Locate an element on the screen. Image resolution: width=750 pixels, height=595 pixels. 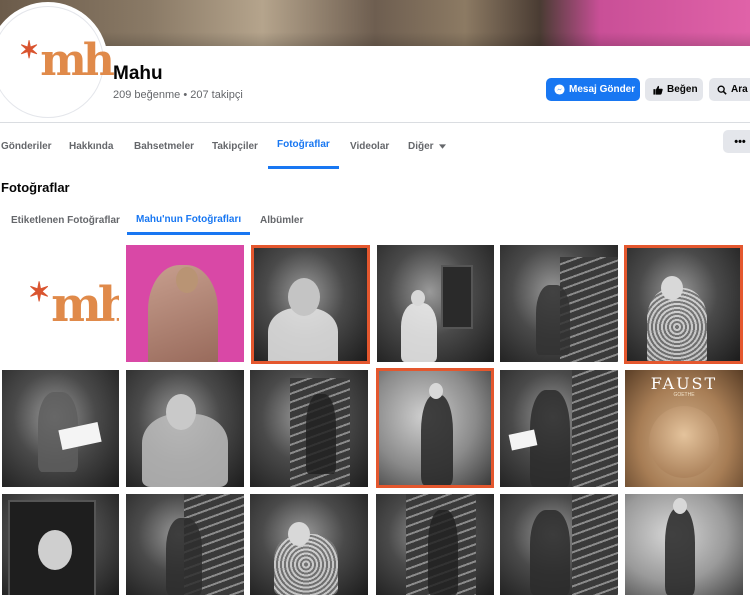
page-stats: 209 beğenme • 207 takipçi is located at coordinates (178, 95).